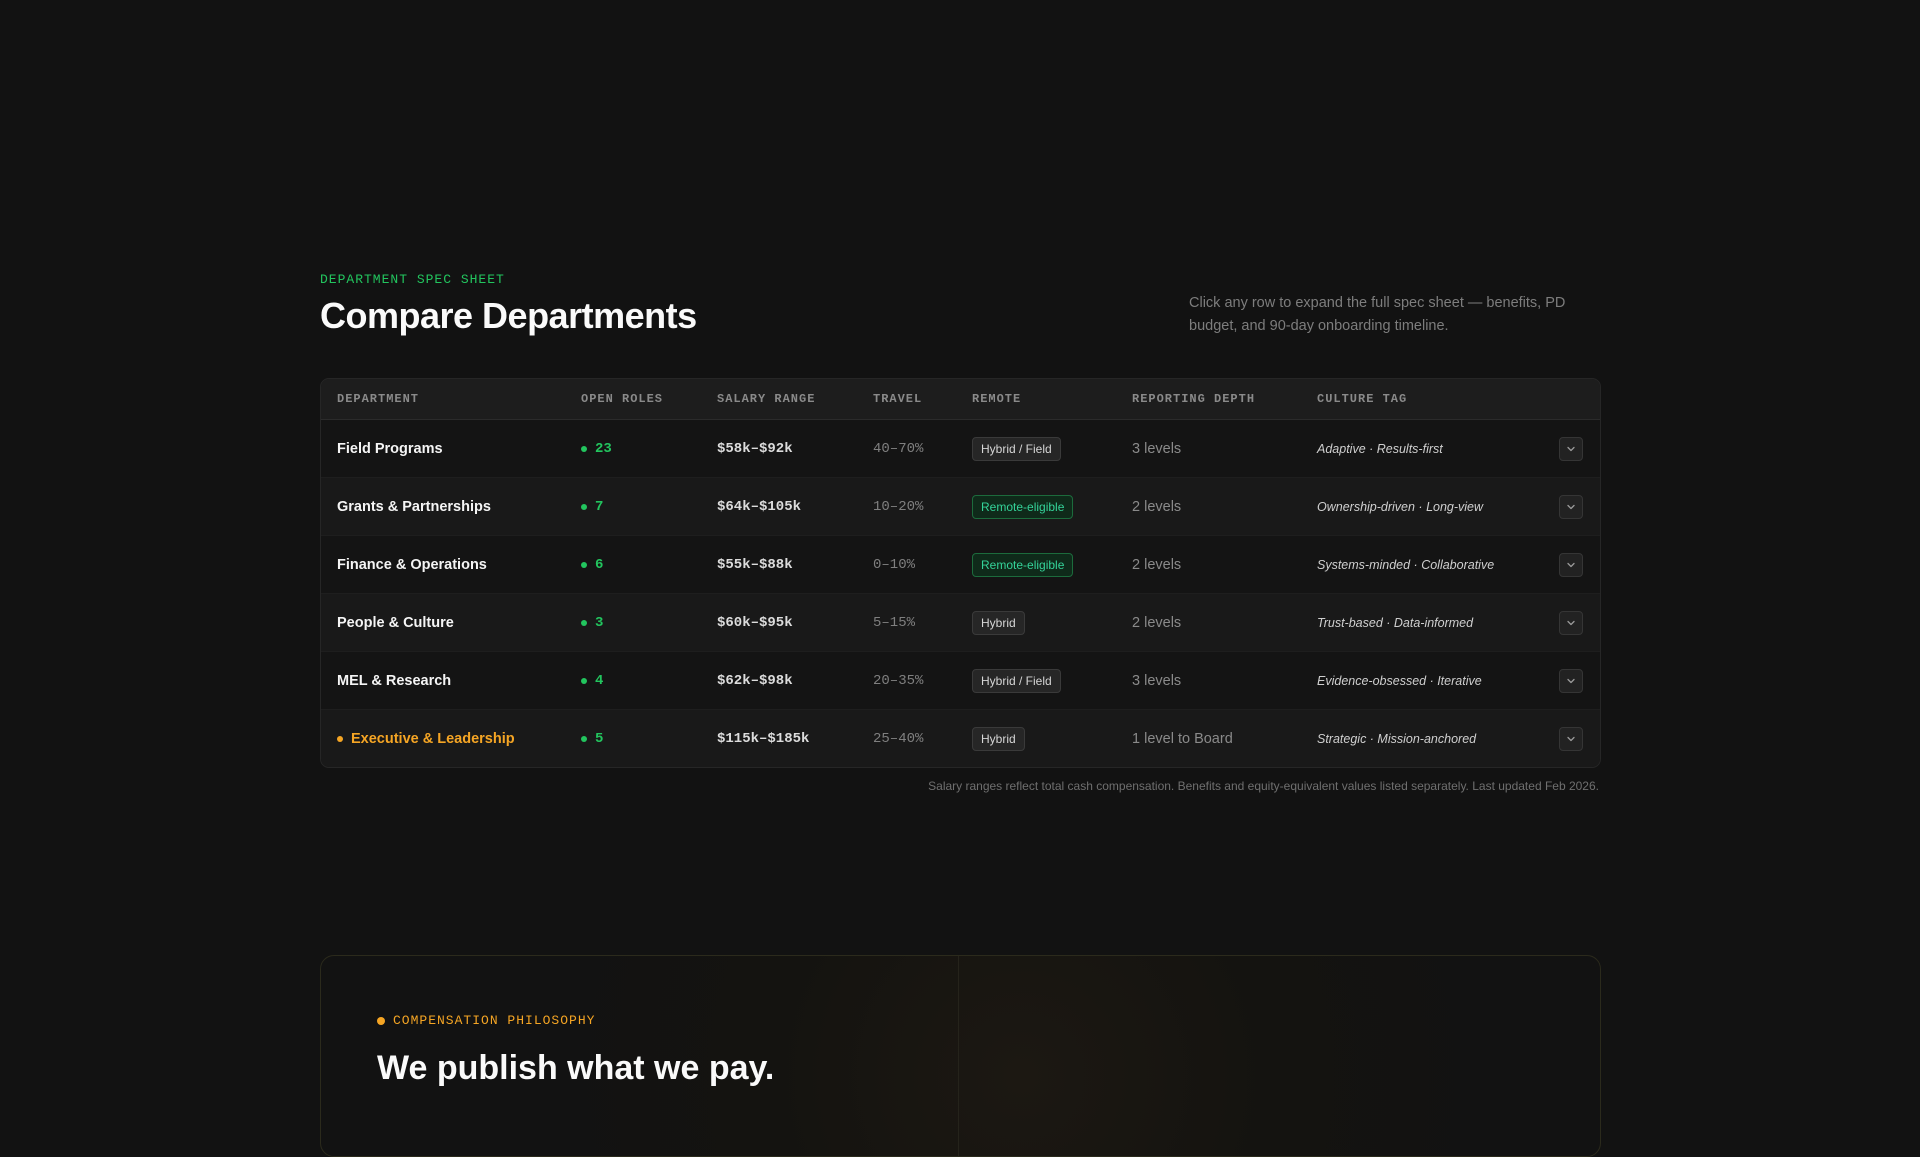 Image resolution: width=1920 pixels, height=1157 pixels. I want to click on travel-cell: 0–10%, so click(894, 564).